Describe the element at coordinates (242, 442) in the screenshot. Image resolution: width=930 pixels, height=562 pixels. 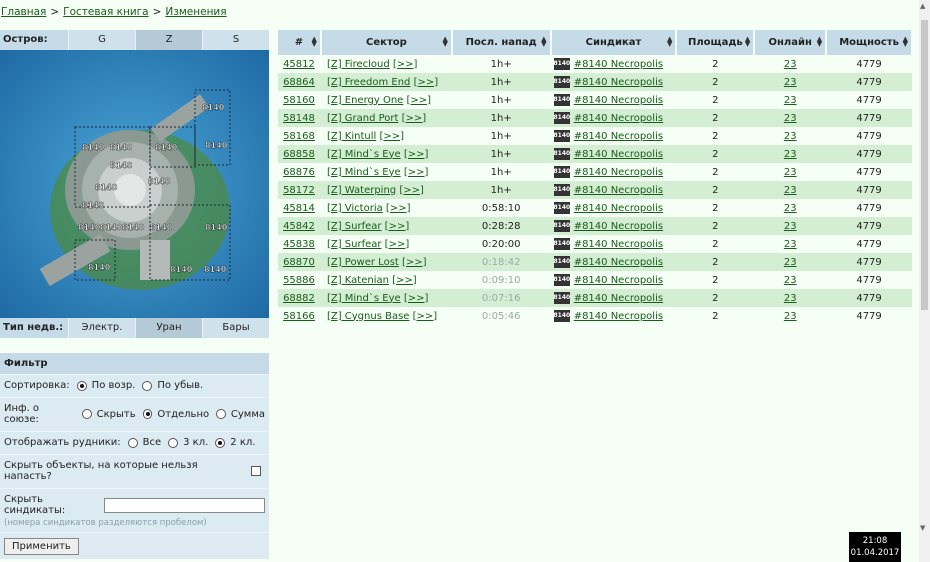
I see `mines-2-label: 2 кл.` at that location.